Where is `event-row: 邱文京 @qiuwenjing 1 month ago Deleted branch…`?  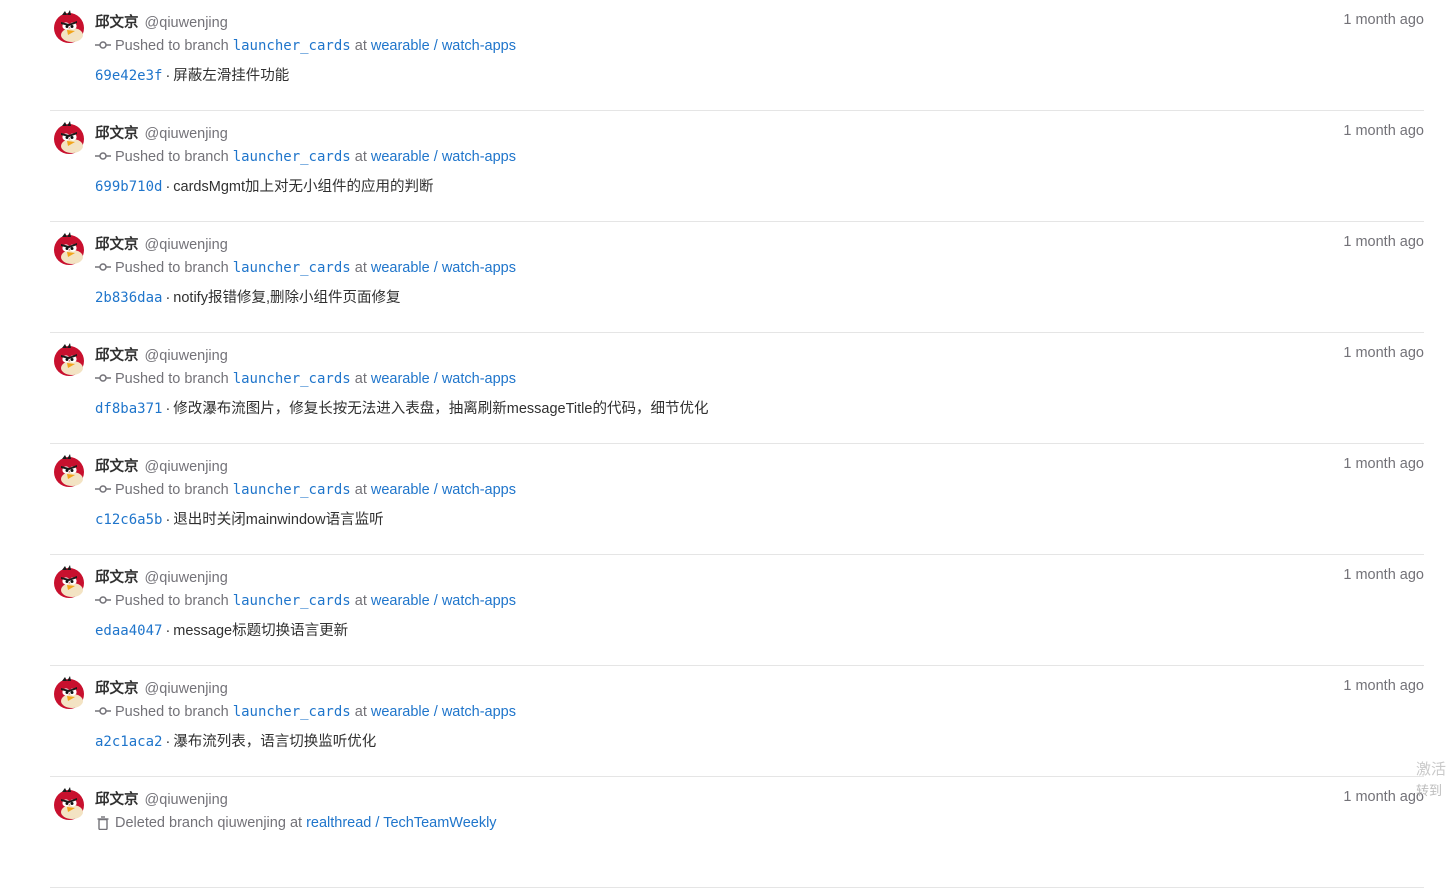 event-row: 邱文京 @qiuwenjing 1 month ago Deleted branch… is located at coordinates (737, 832).